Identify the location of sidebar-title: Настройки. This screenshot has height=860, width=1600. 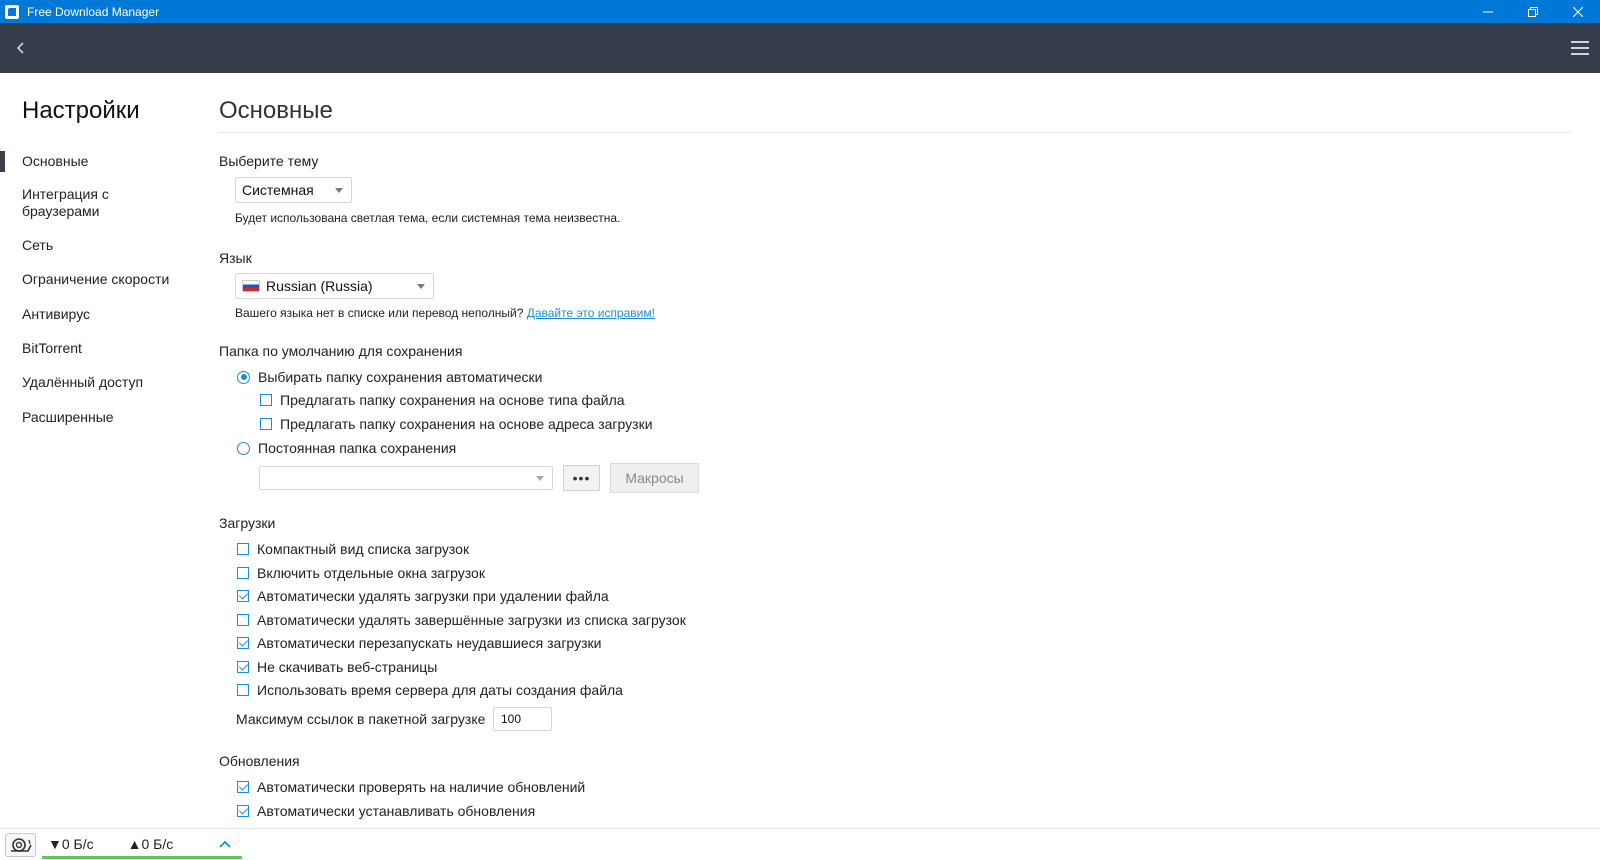
(81, 110).